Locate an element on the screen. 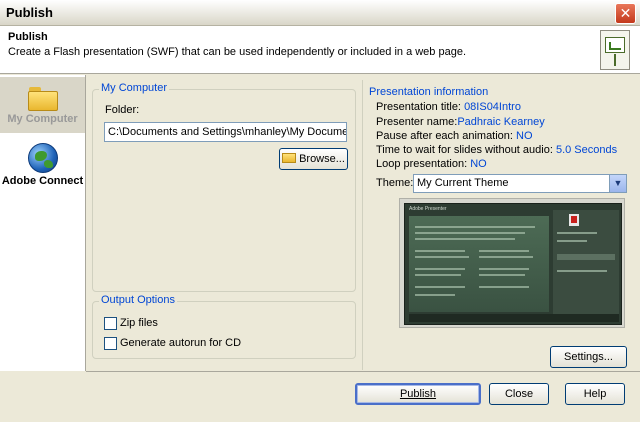 The width and height of the screenshot is (640, 422). folder-open-icon is located at coordinates (289, 158).